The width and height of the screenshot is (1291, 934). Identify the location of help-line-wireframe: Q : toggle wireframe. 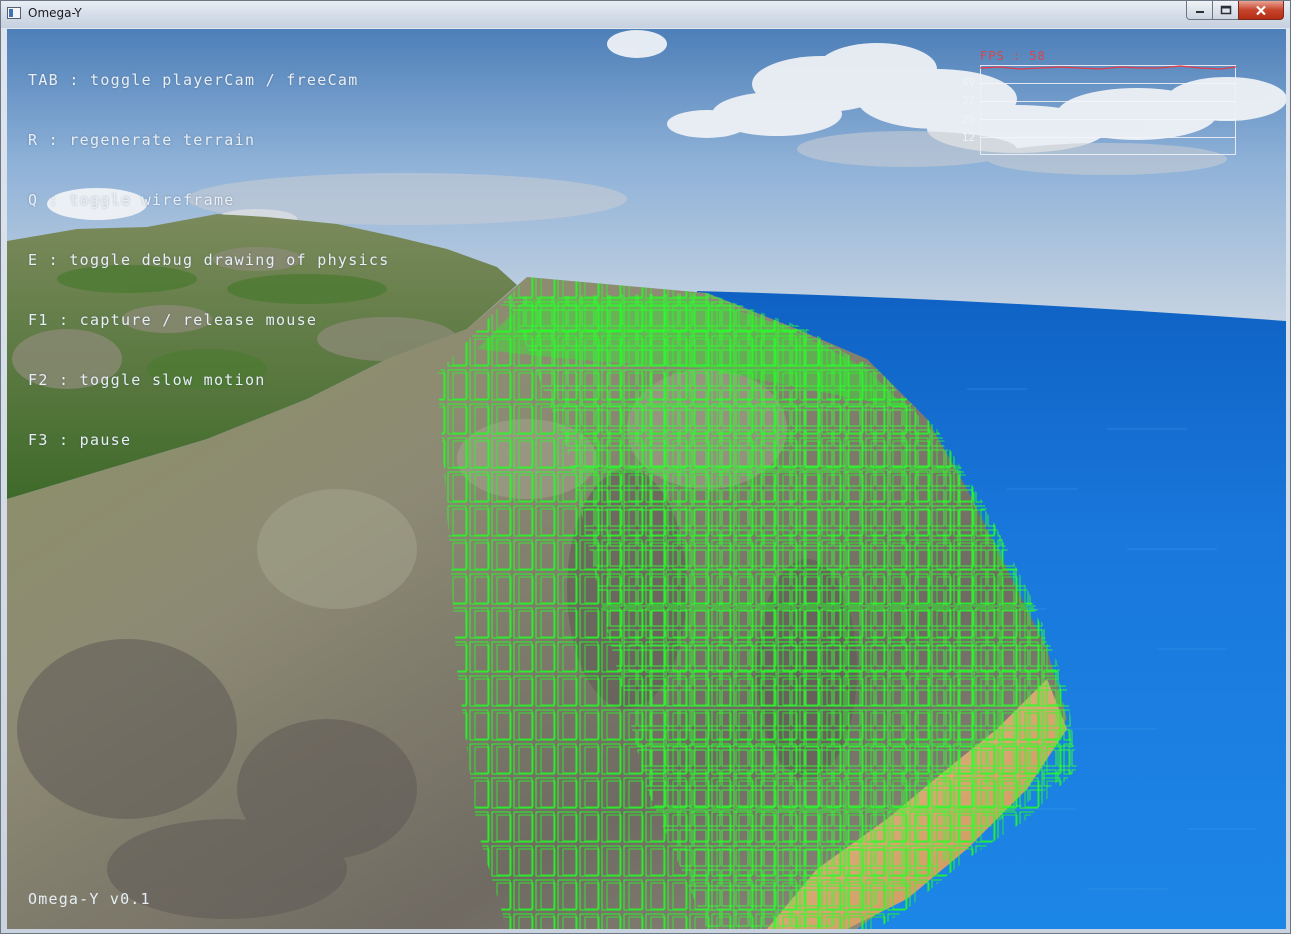
(131, 200).